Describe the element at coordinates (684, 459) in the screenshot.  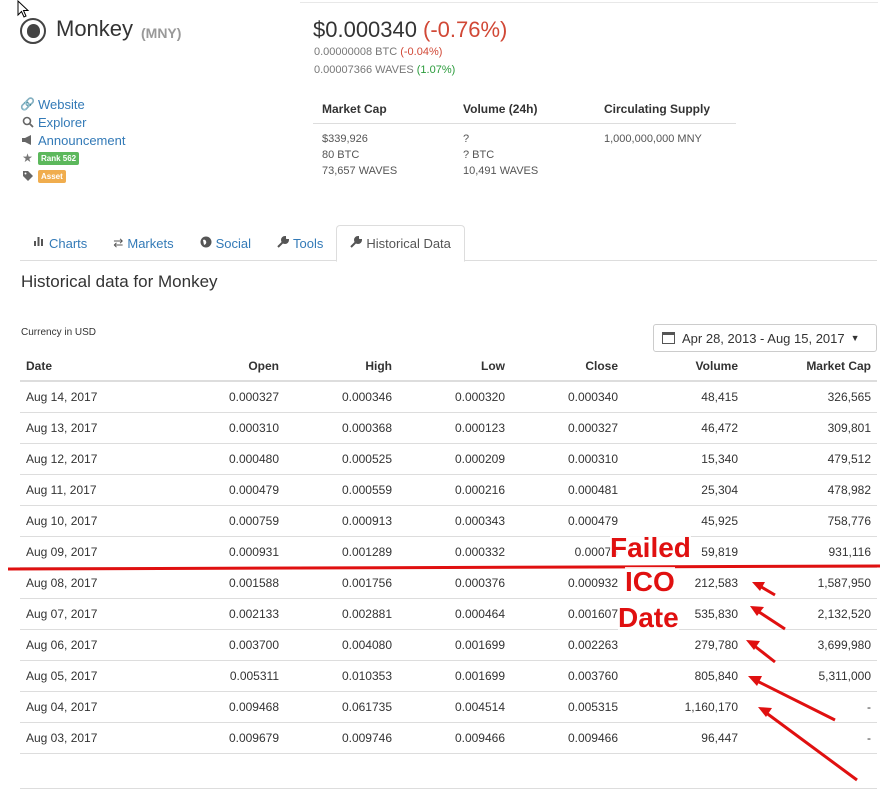
I see `cell-volume: 15,340` at that location.